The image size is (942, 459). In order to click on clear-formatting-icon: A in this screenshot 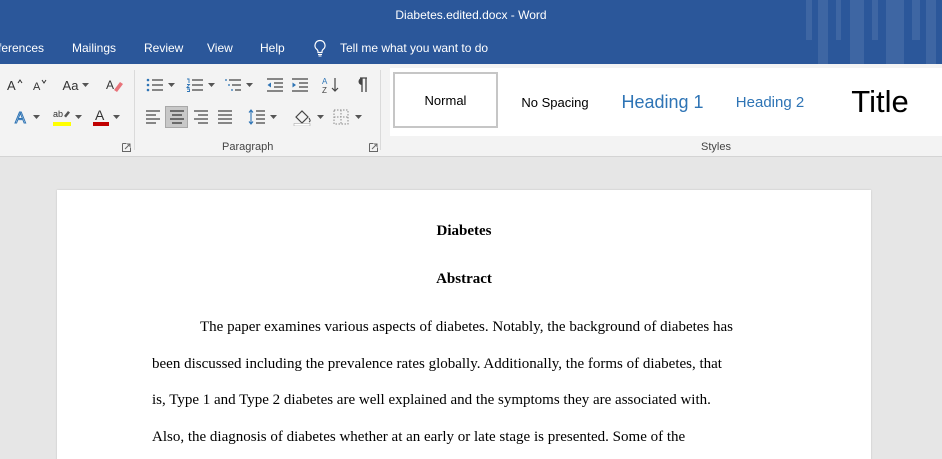, I will do `click(114, 85)`.